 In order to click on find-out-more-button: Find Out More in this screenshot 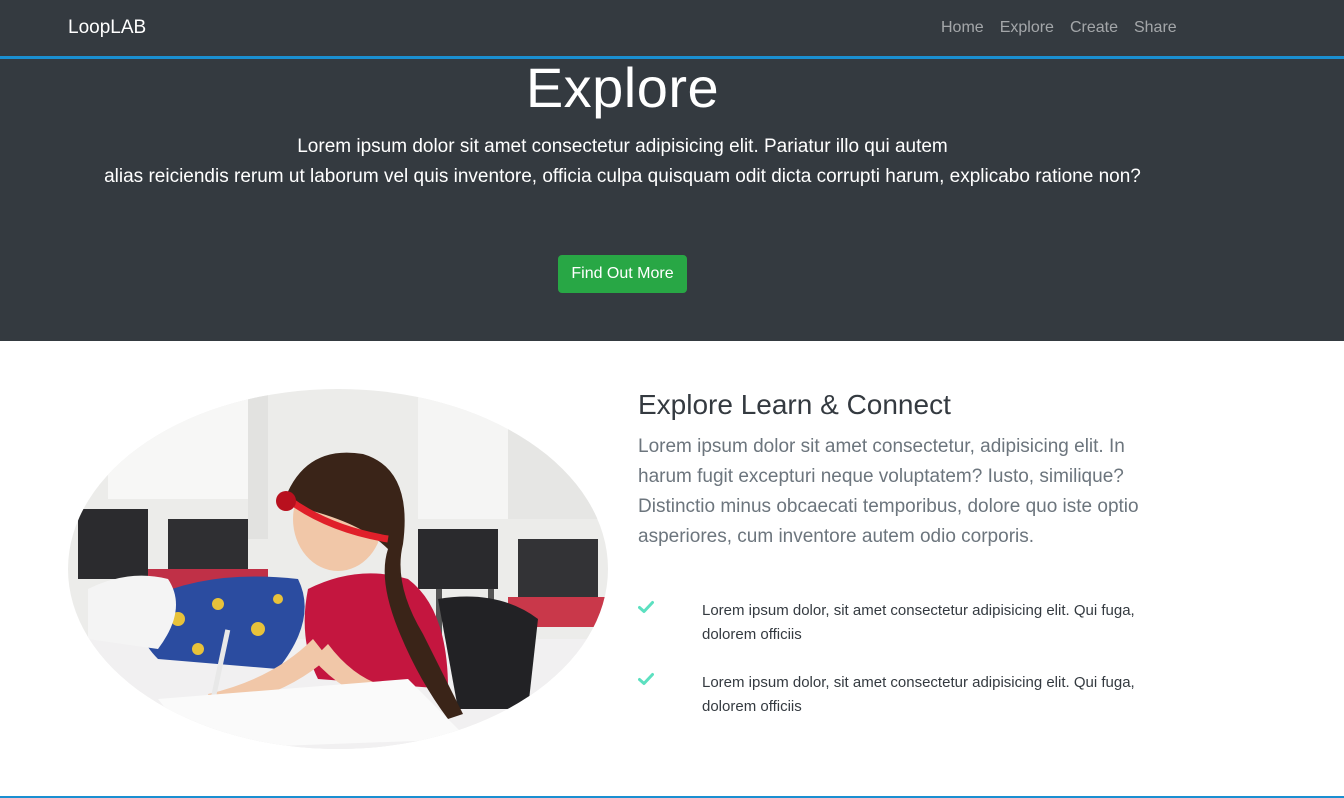, I will do `click(622, 274)`.